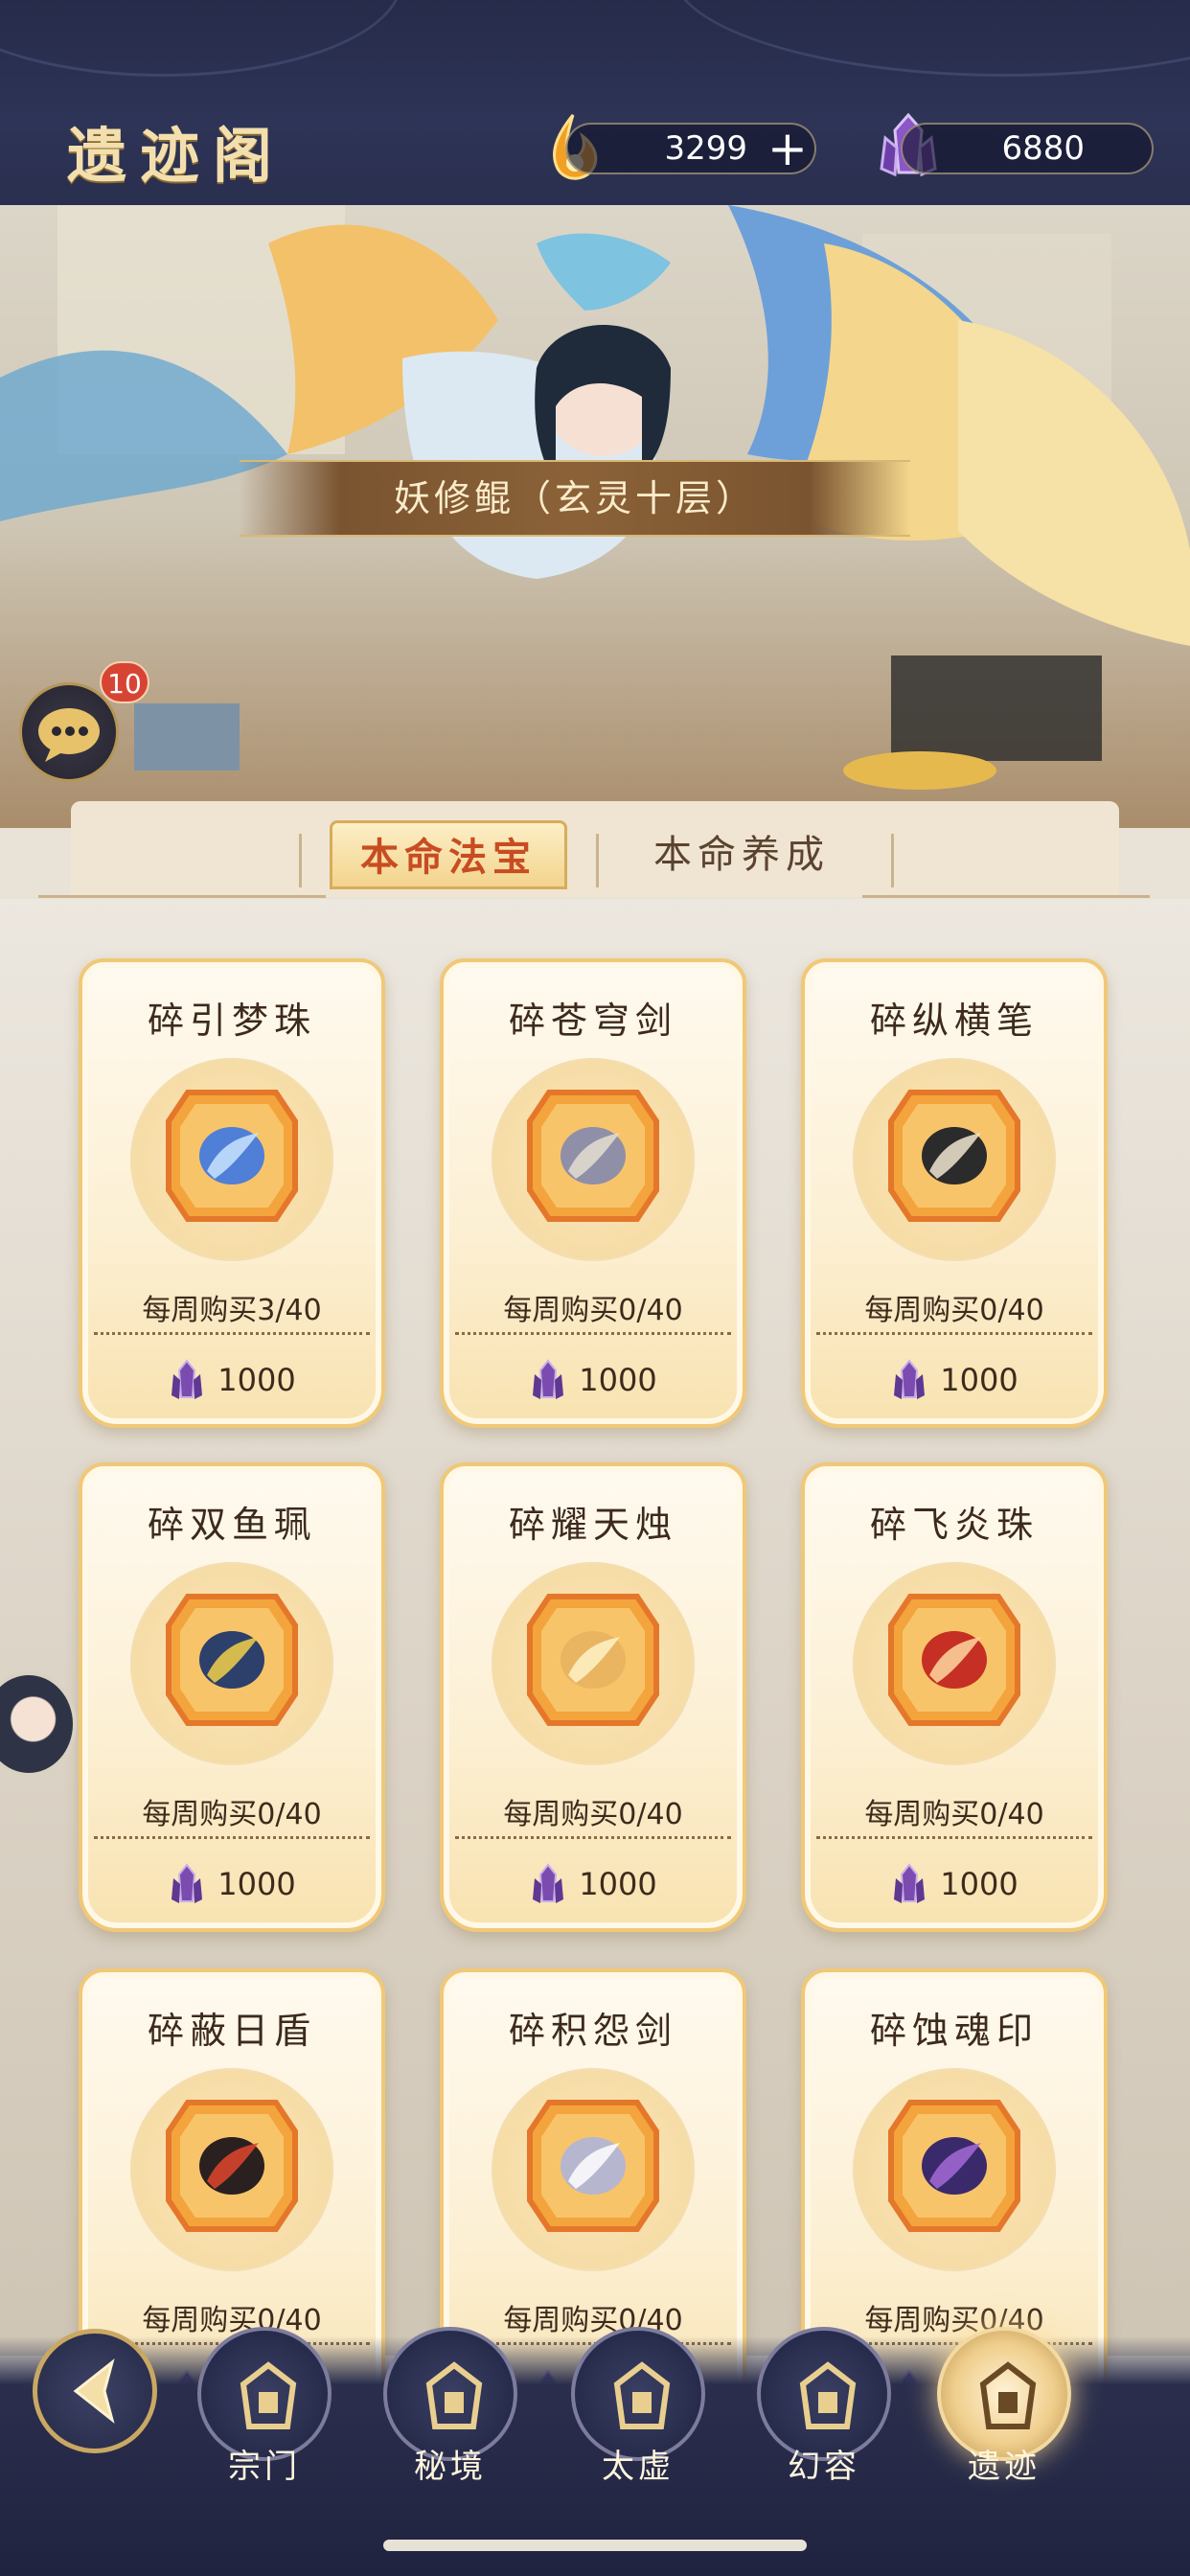 The image size is (1190, 2576). What do you see at coordinates (232, 2166) in the screenshot?
I see `shield-icon` at bounding box center [232, 2166].